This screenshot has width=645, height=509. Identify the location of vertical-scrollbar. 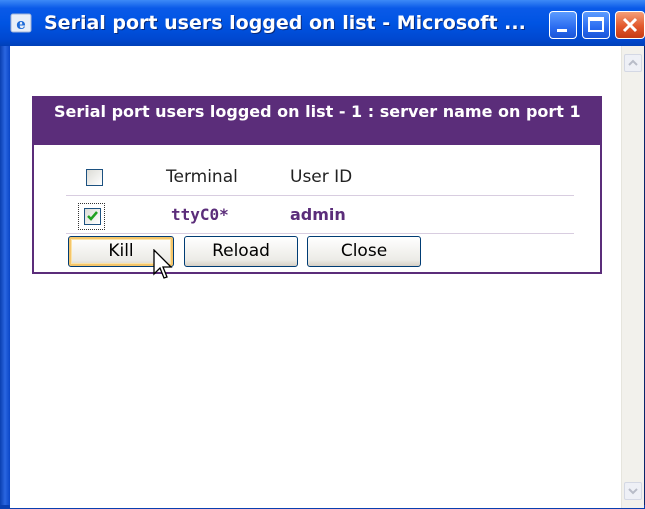
(632, 277).